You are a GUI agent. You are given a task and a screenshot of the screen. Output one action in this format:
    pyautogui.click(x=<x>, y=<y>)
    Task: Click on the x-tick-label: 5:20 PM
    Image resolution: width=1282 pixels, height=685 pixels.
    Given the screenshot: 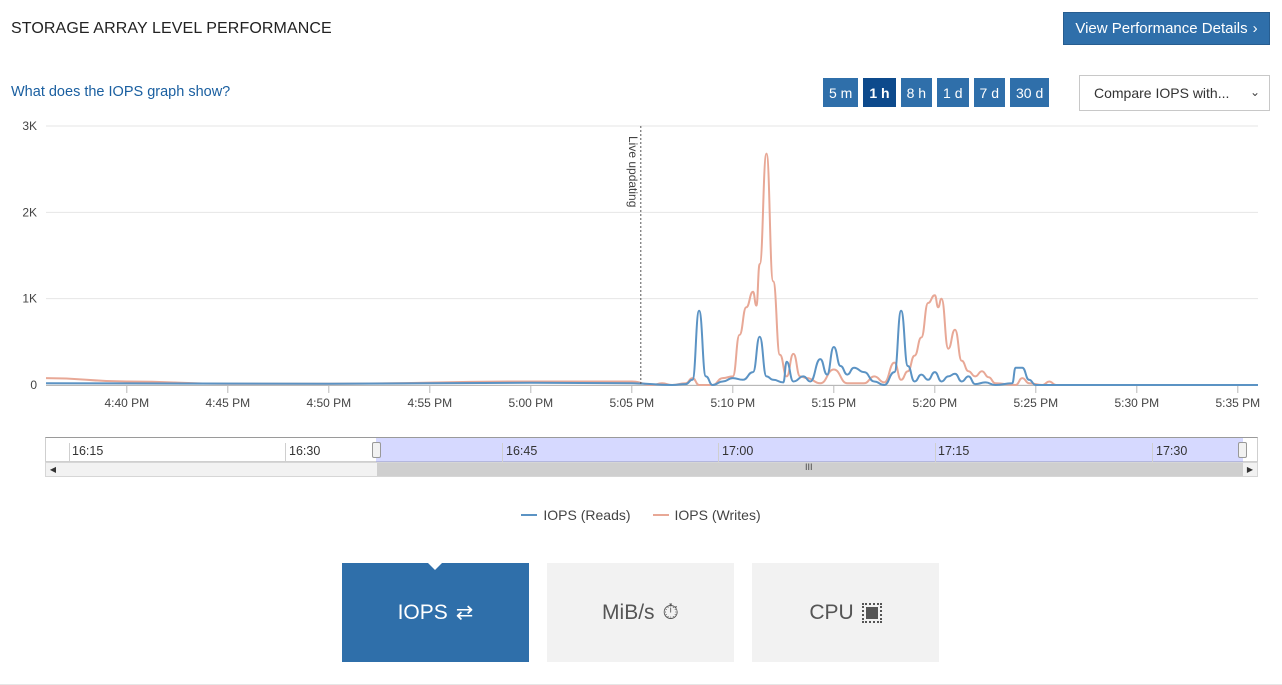 What is the action you would take?
    pyautogui.click(x=934, y=403)
    